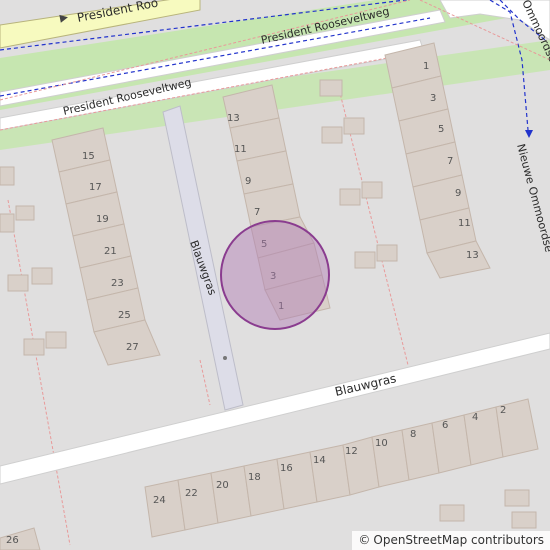 The width and height of the screenshot is (550, 550). I want to click on house-number: 25, so click(124, 315).